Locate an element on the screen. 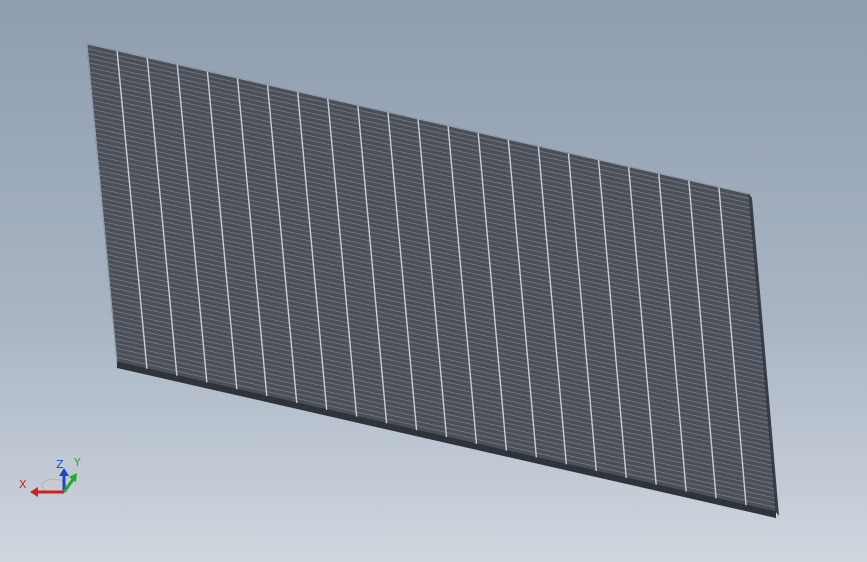  z-axis-label: Z is located at coordinates (60, 464).